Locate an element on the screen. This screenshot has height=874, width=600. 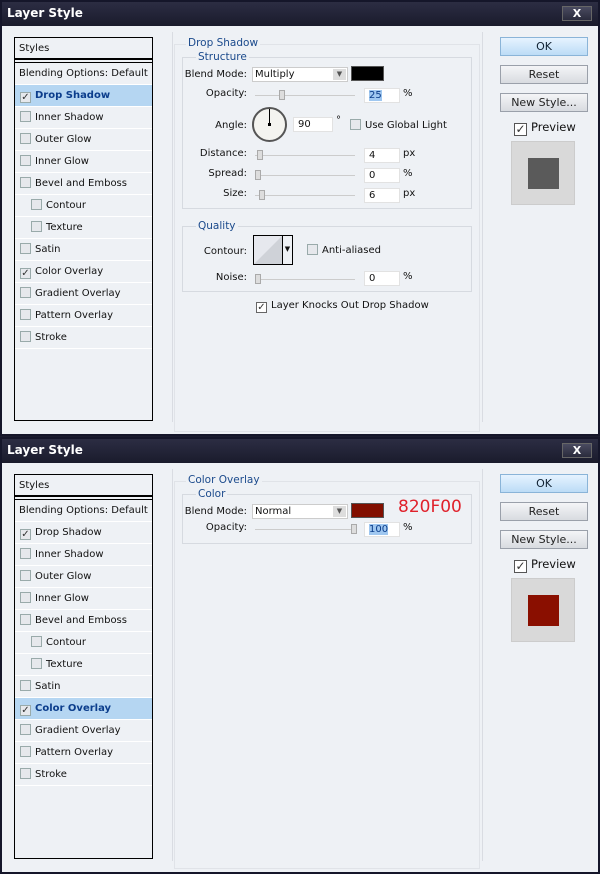
distance-input: 4 is located at coordinates (382, 155).